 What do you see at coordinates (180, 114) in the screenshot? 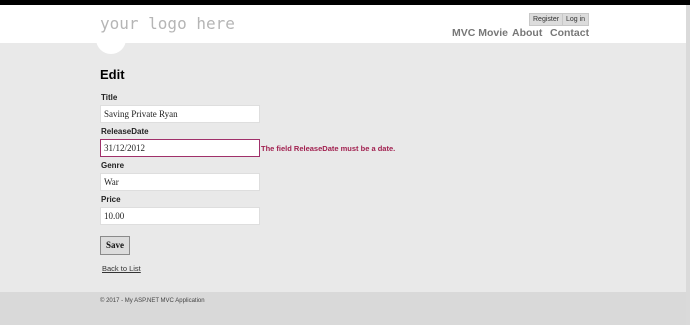
I see `title-input: Saving Private Ryan` at bounding box center [180, 114].